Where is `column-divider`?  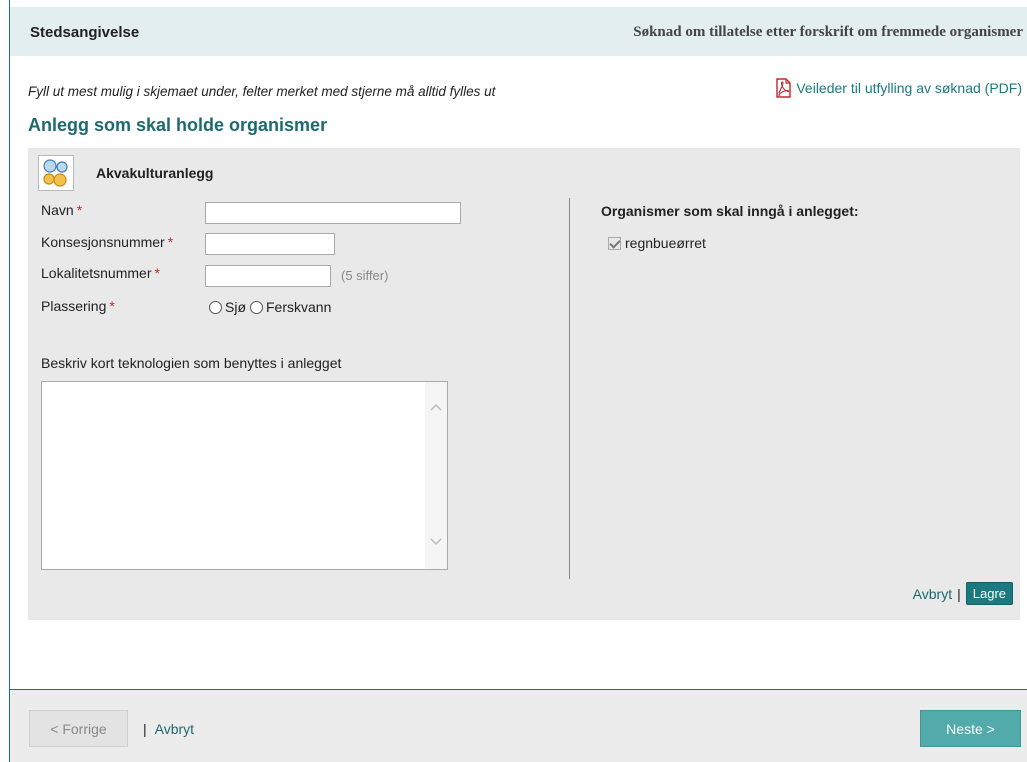
column-divider is located at coordinates (569, 388).